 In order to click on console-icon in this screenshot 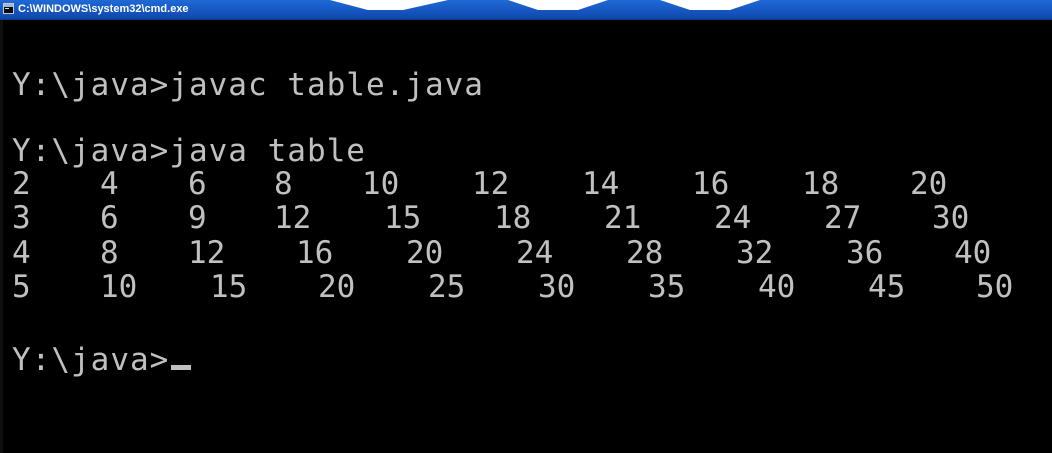, I will do `click(8, 8)`.